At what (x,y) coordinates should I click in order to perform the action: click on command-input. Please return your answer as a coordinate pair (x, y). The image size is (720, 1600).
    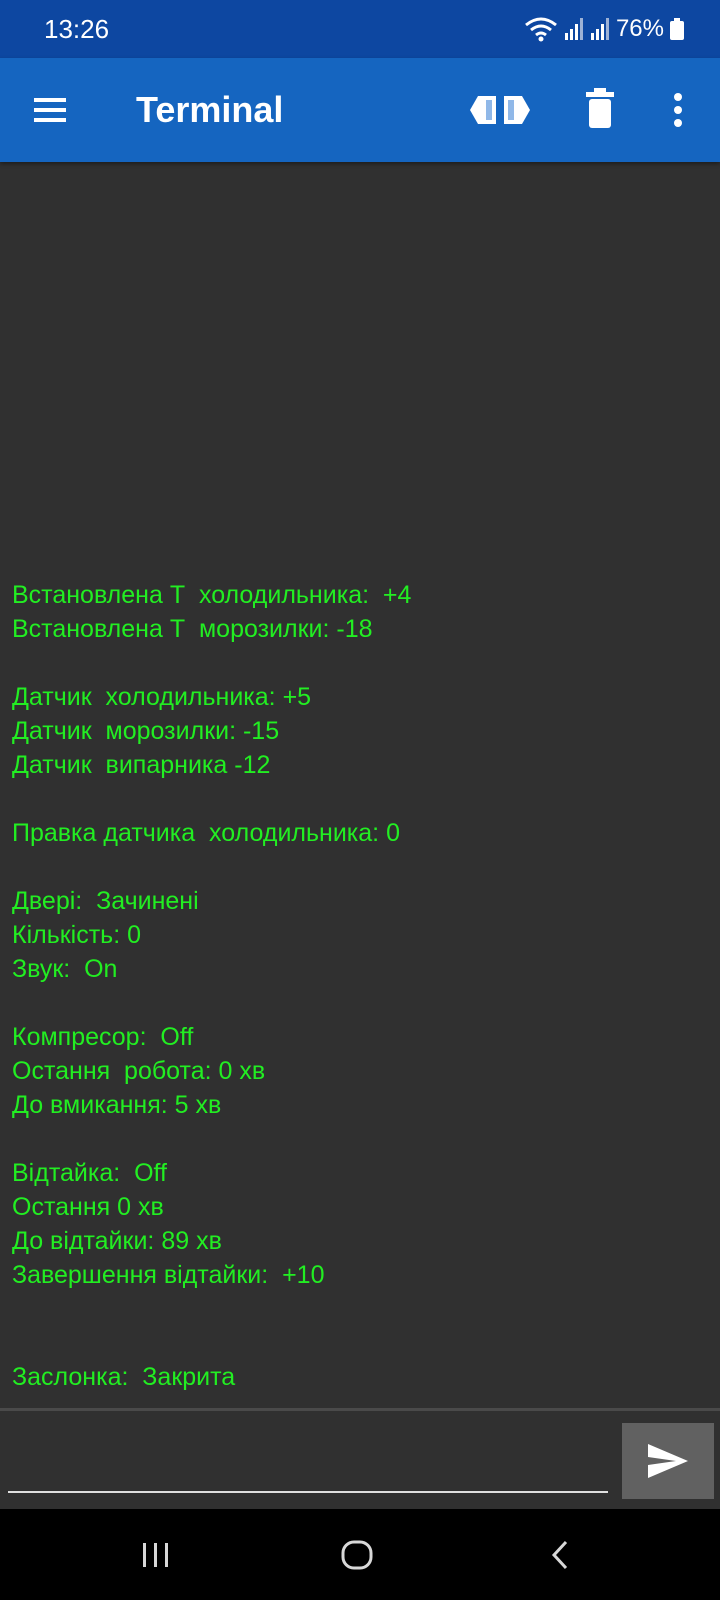
    Looking at the image, I should click on (308, 1461).